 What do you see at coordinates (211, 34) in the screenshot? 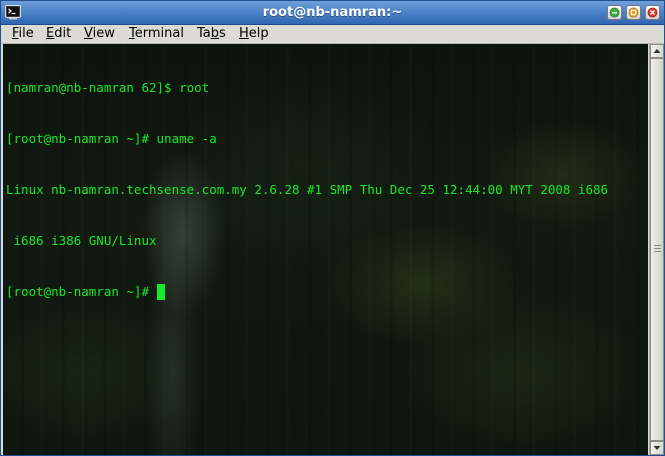
I see `menu-tabs: Tabs` at bounding box center [211, 34].